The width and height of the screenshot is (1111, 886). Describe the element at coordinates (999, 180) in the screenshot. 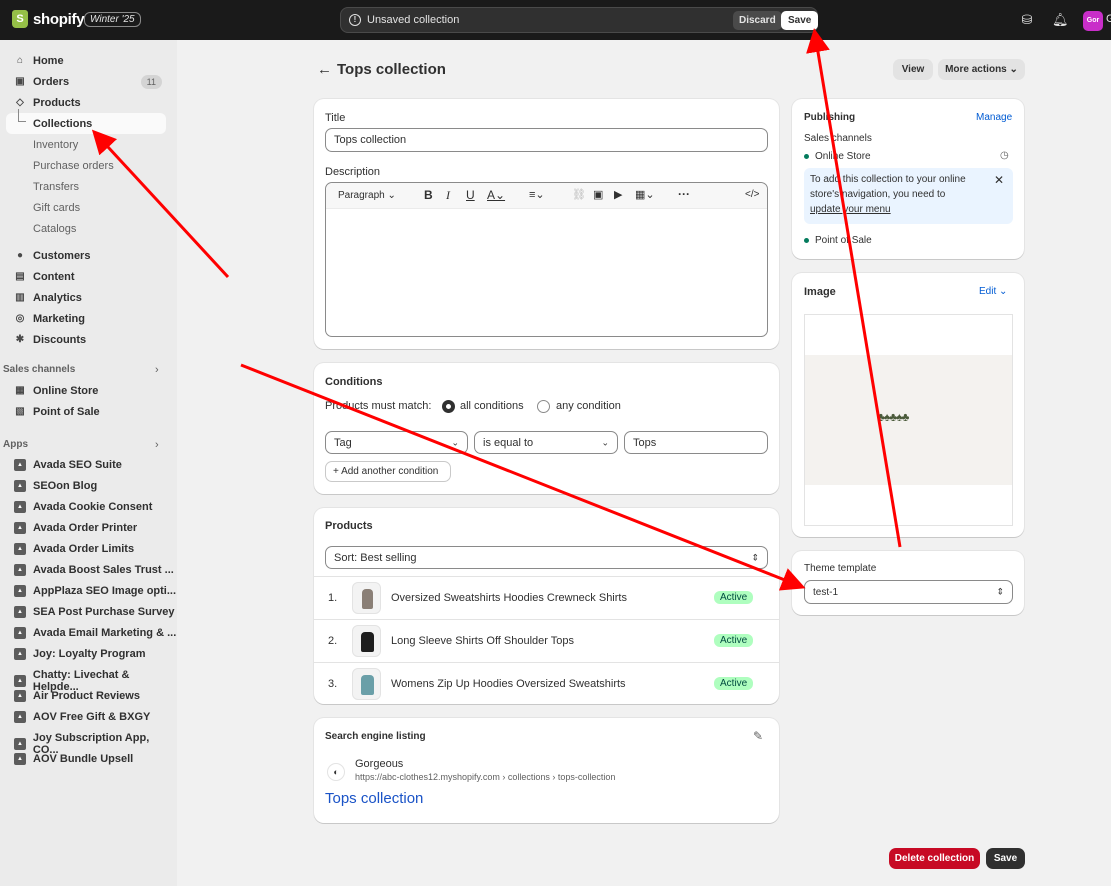

I see `close-icon: ✕` at that location.